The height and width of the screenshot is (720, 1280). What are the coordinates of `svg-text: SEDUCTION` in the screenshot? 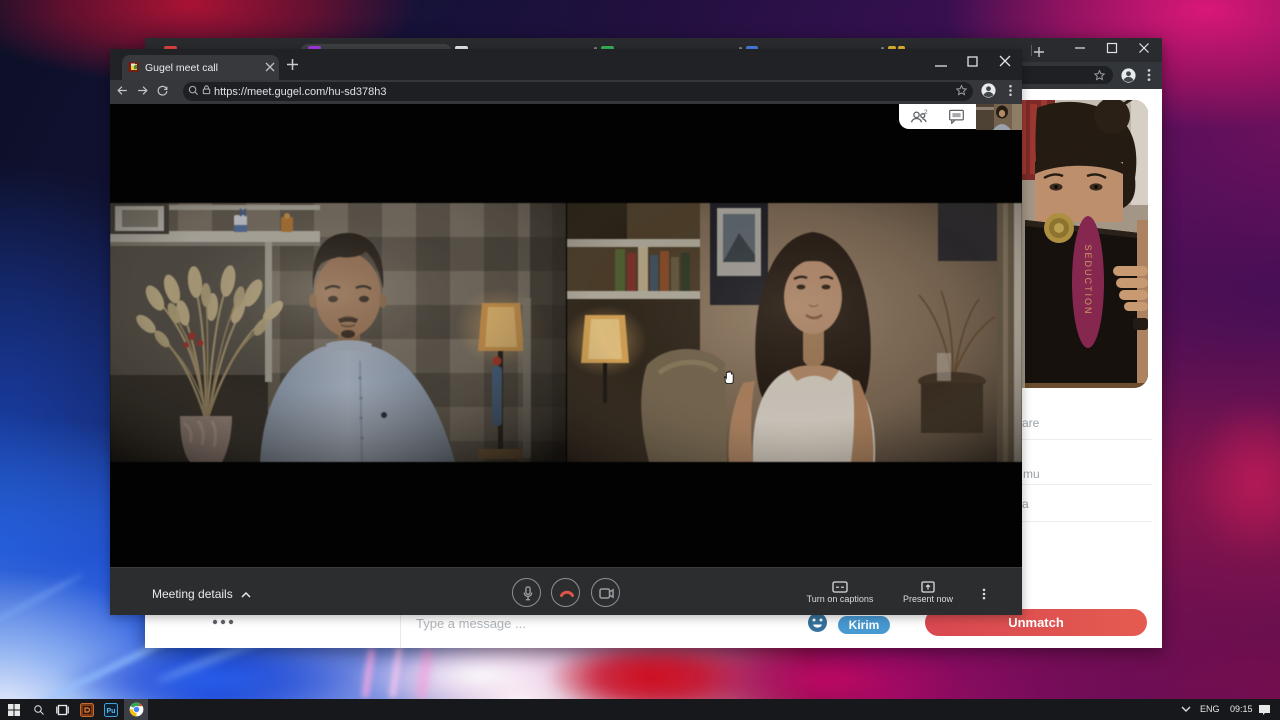 It's located at (1088, 279).